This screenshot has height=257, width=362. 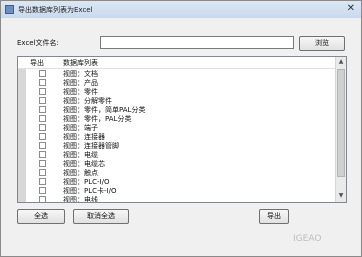 What do you see at coordinates (341, 62) in the screenshot?
I see `scroll-up-icon: ▲` at bounding box center [341, 62].